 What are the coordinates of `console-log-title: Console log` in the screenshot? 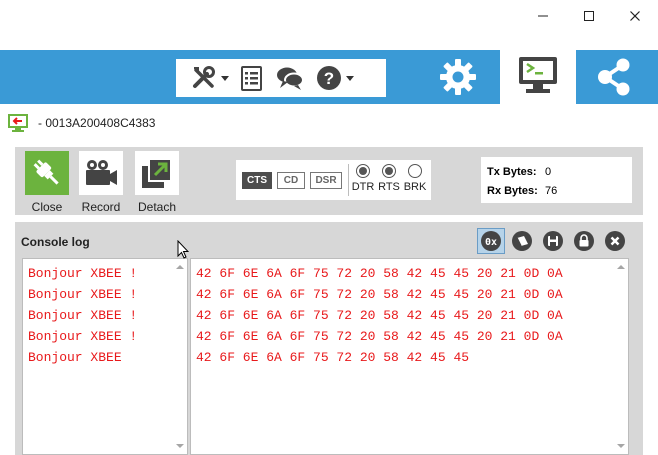 It's located at (55, 242).